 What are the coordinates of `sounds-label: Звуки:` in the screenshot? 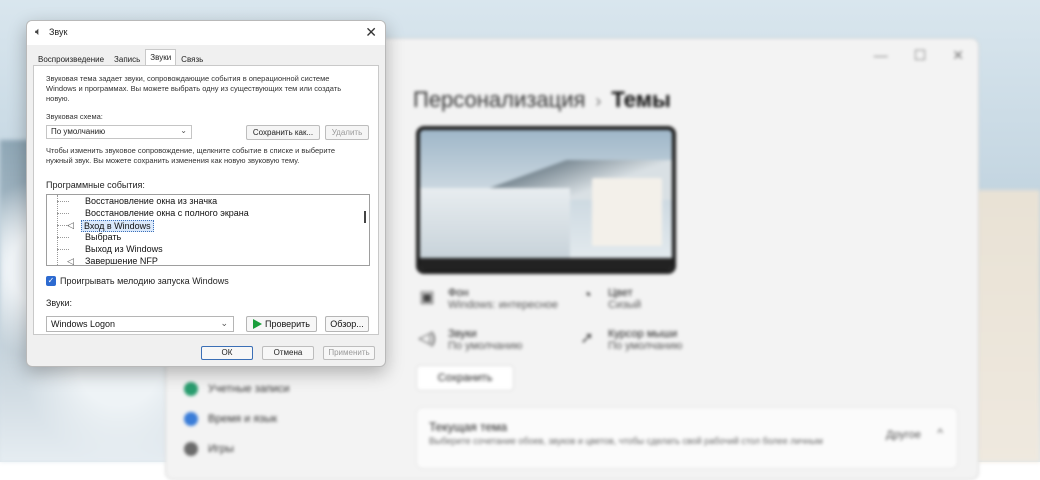 It's located at (59, 303).